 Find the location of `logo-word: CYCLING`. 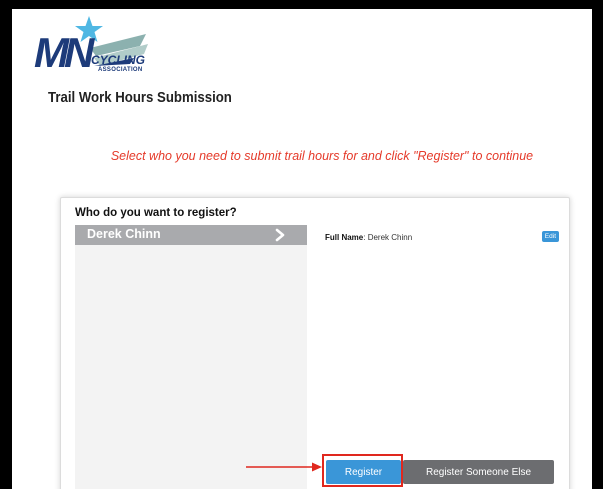

logo-word: CYCLING is located at coordinates (118, 60).